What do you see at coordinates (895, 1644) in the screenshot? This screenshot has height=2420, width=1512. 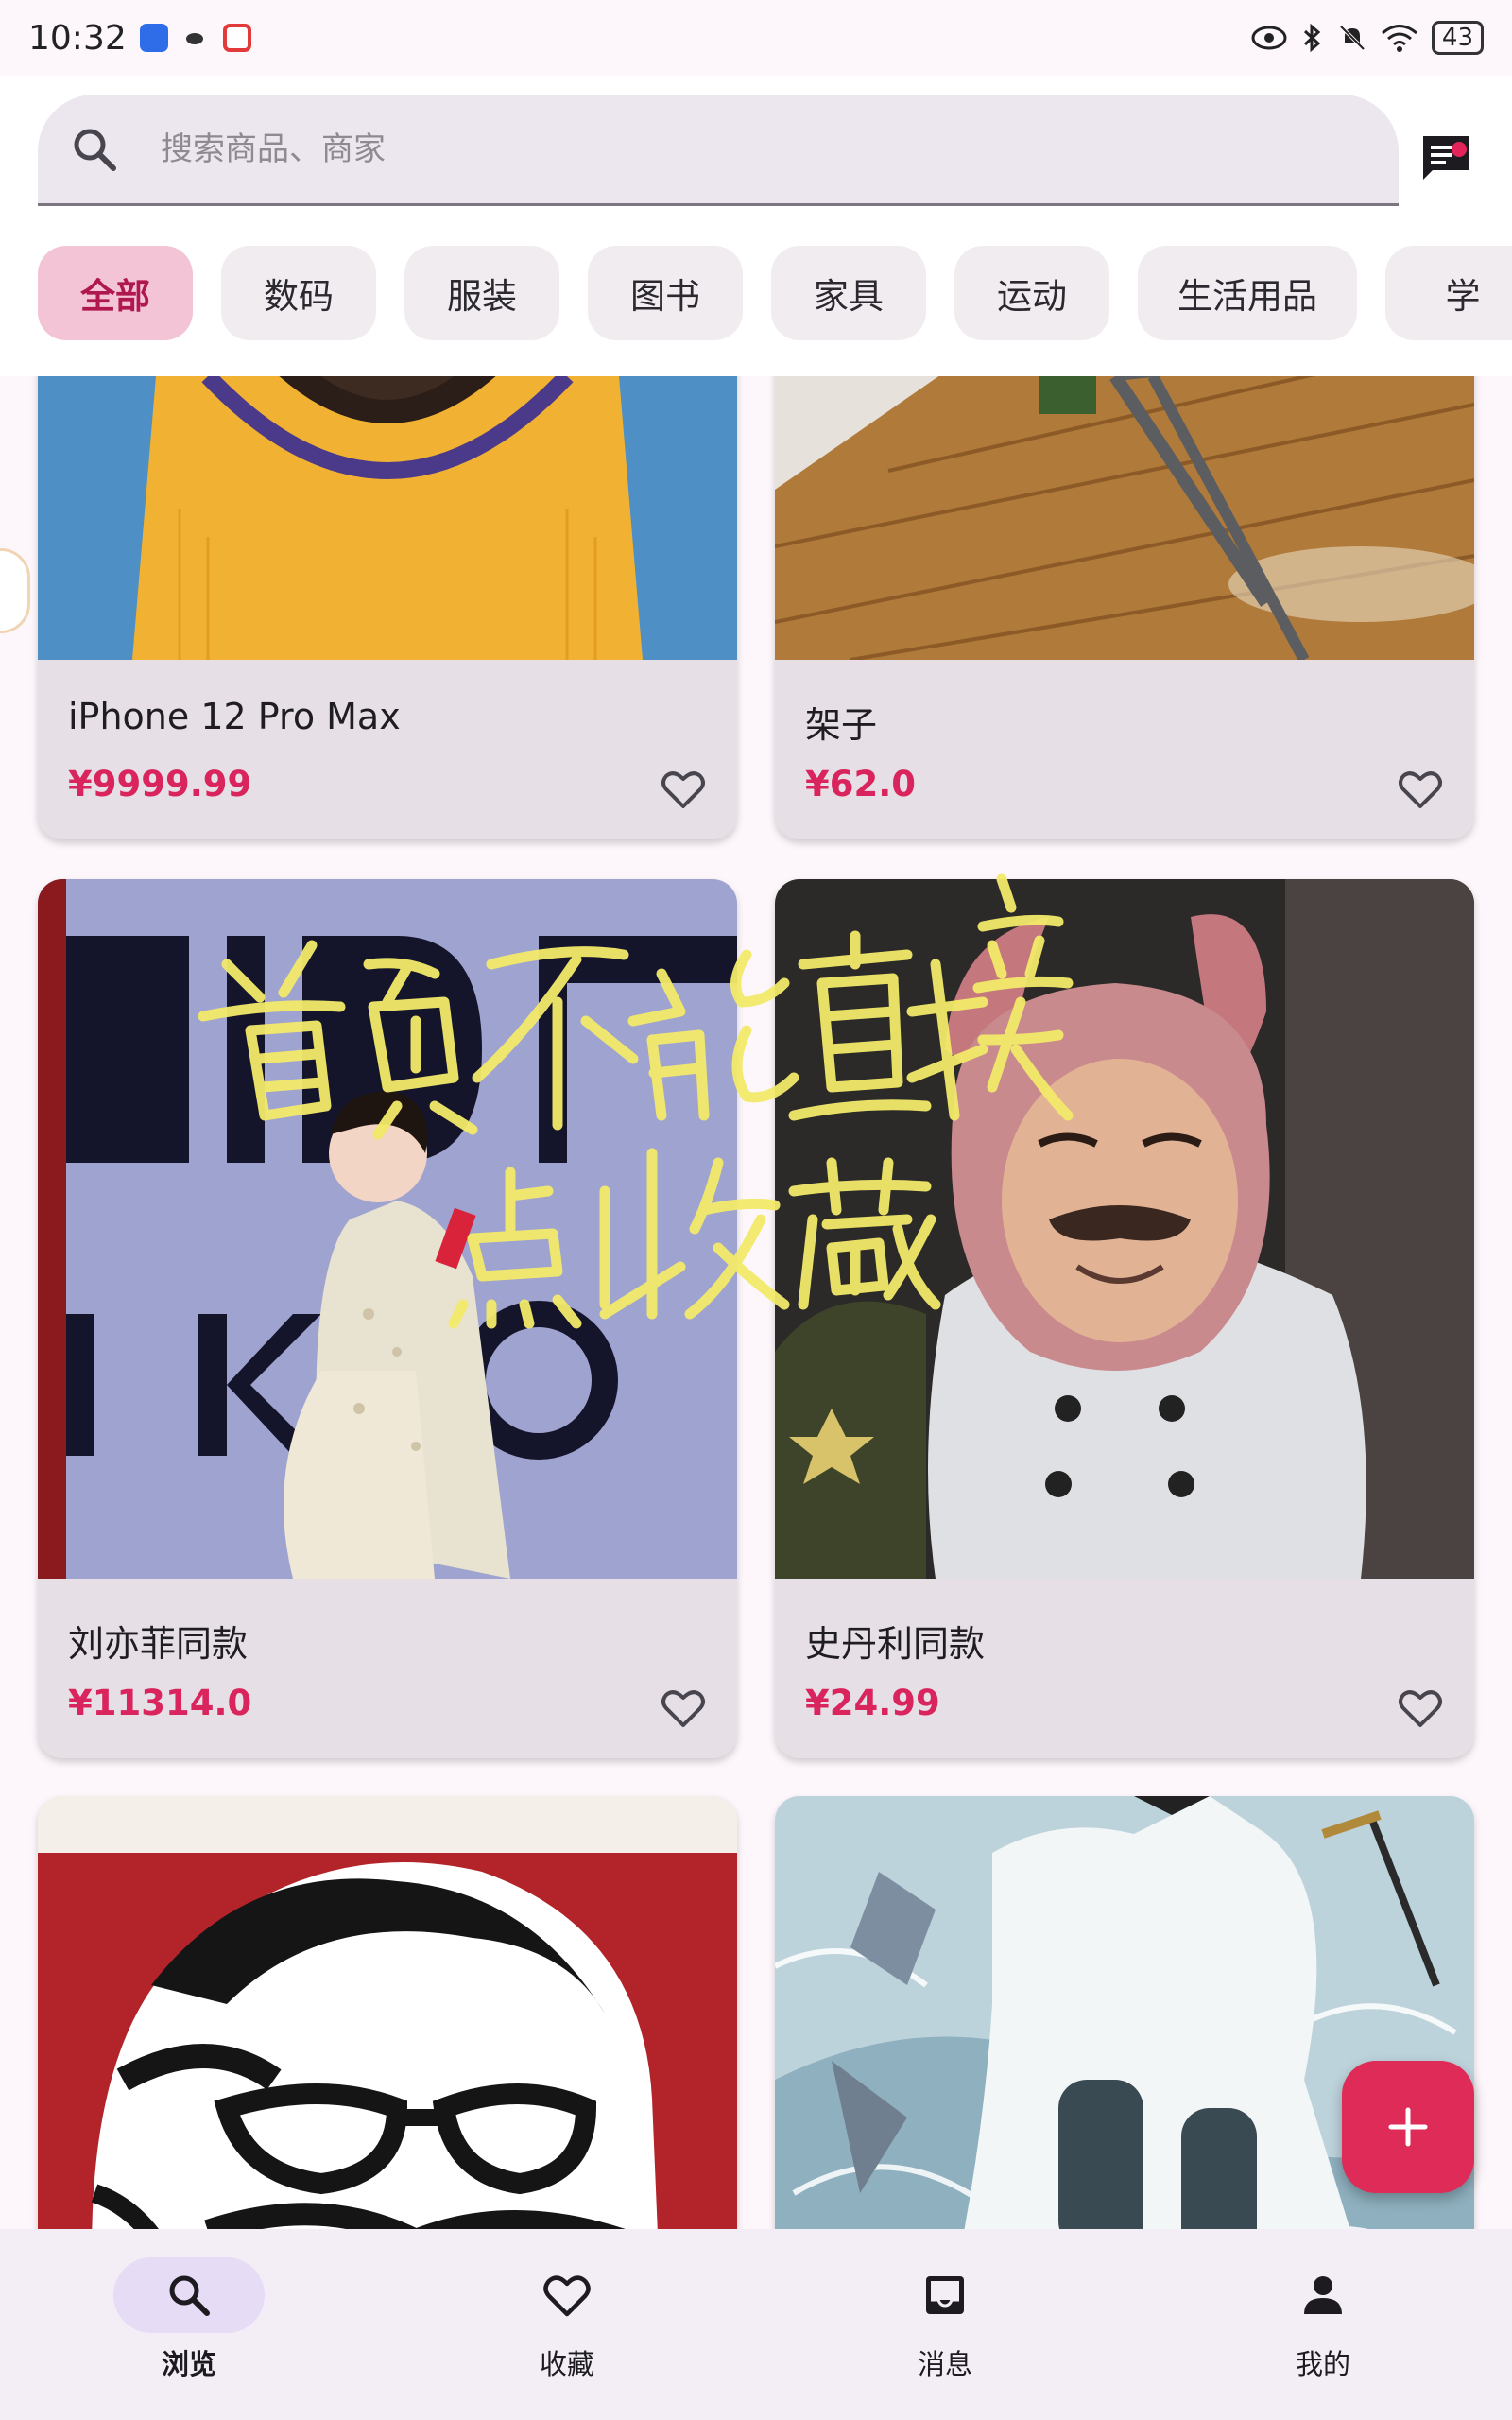 I see `product-name: 史丹利同款` at bounding box center [895, 1644].